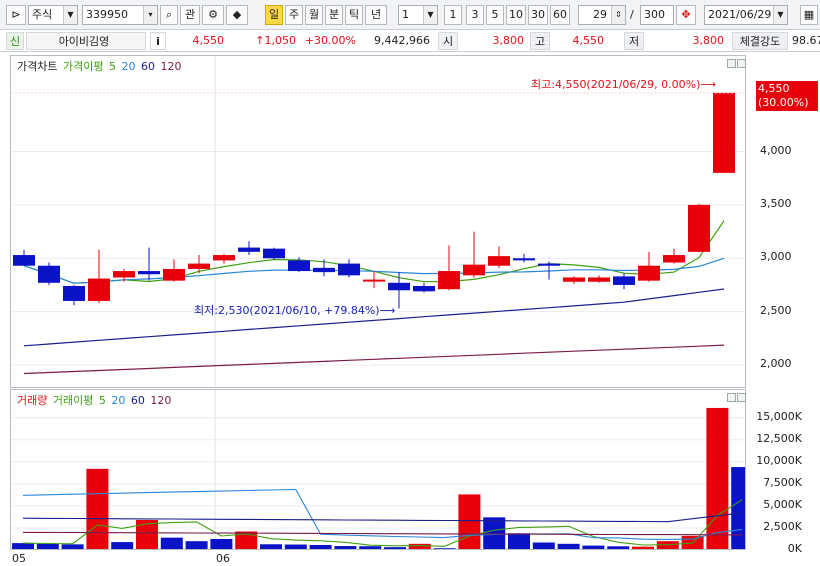  I want to click on legend-ma5: 5, so click(112, 66).